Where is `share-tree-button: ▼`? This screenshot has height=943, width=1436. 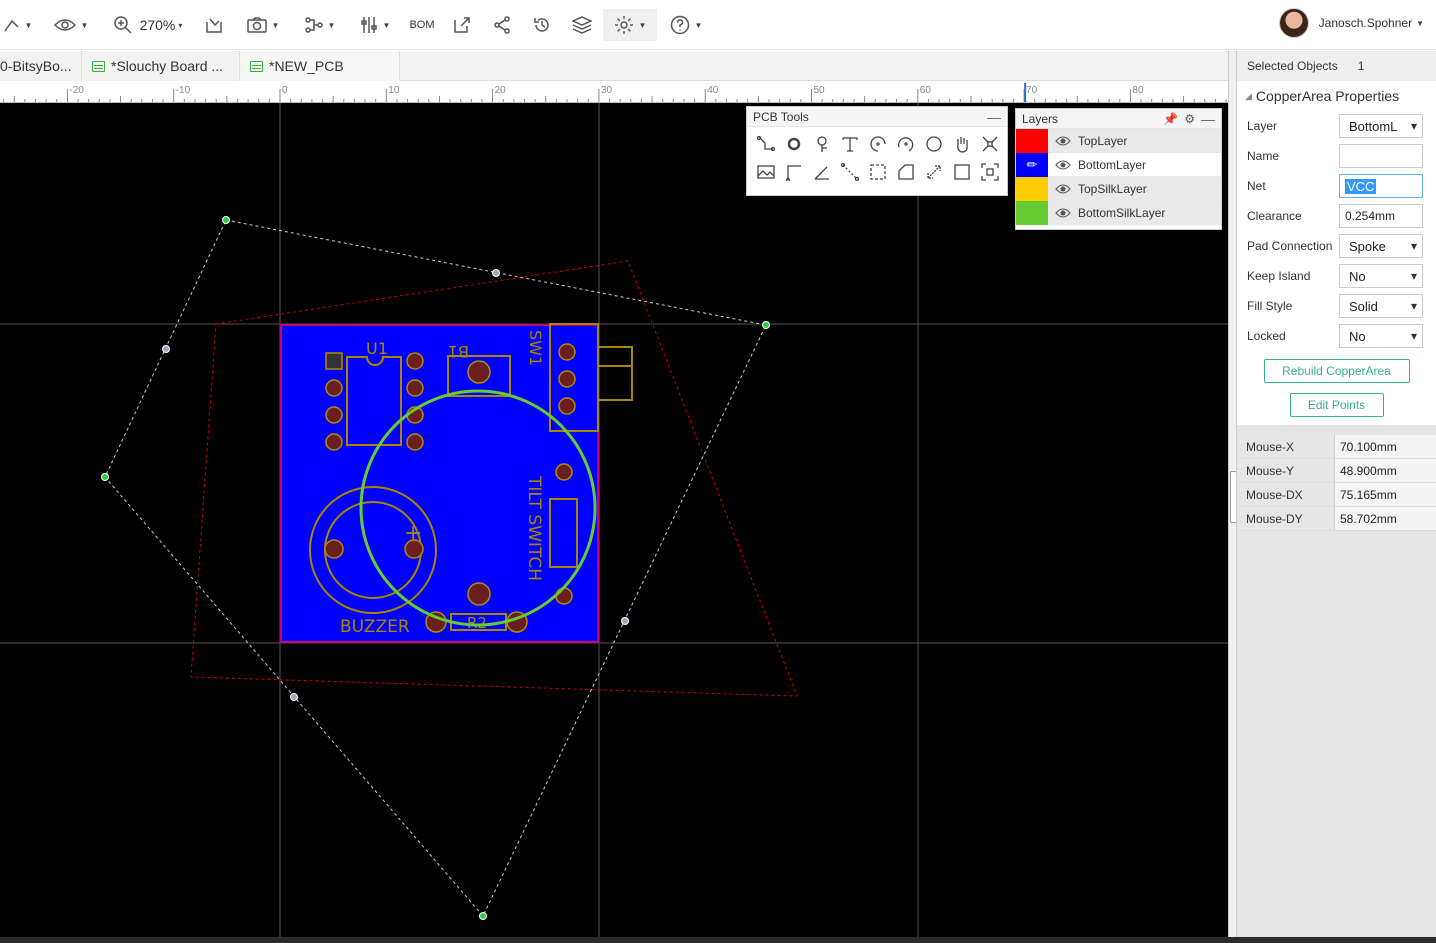 share-tree-button: ▼ is located at coordinates (320, 25).